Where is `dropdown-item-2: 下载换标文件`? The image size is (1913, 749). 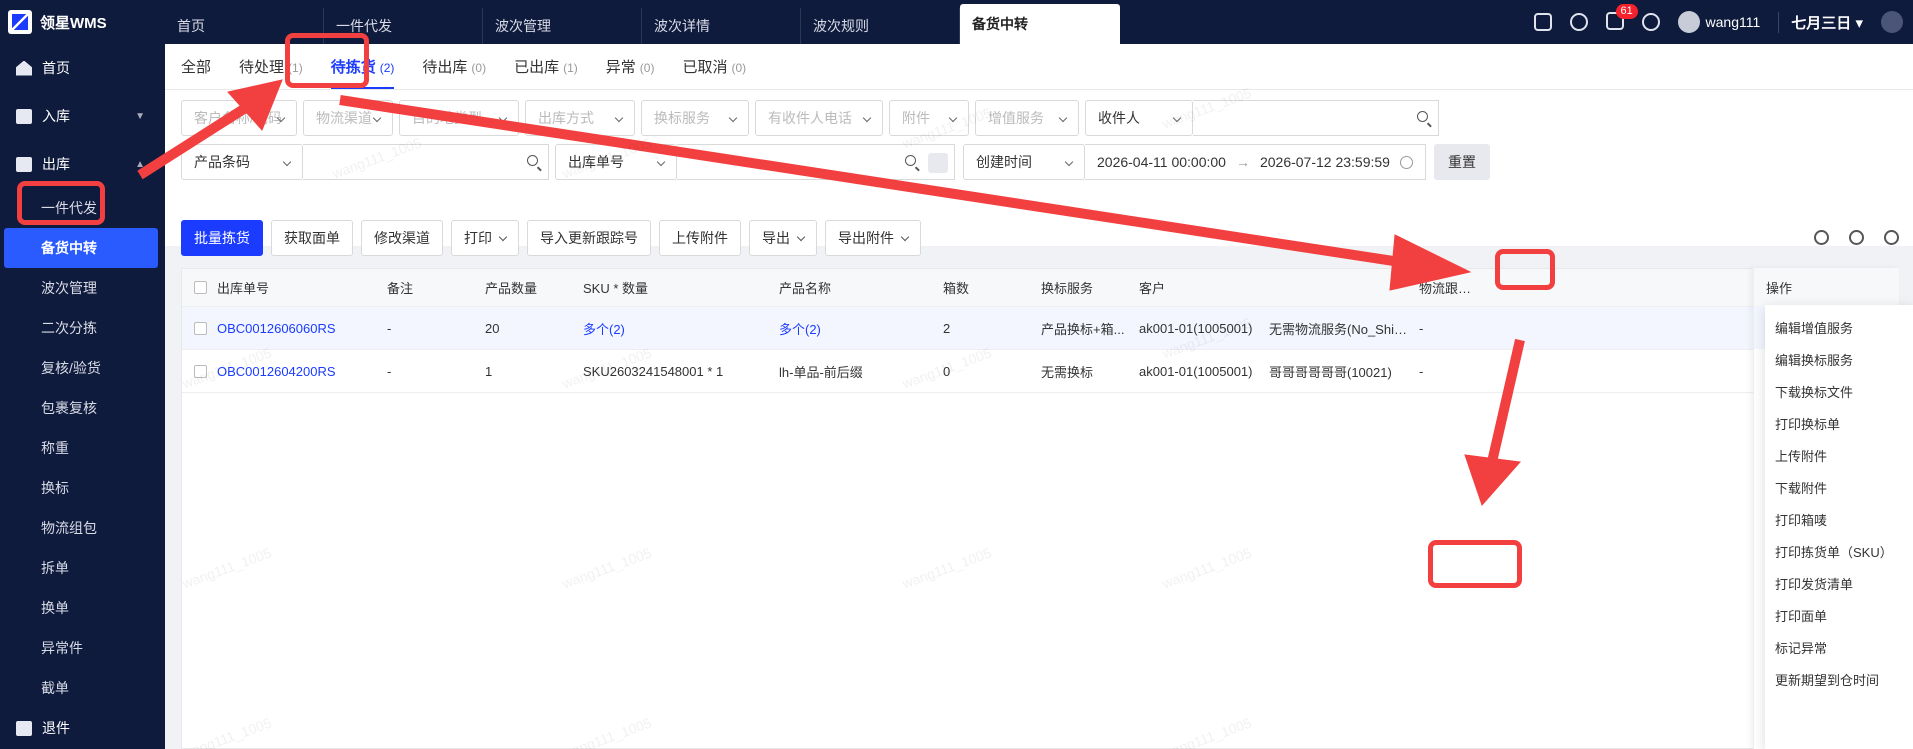
dropdown-item-2: 下载换标文件 is located at coordinates (1839, 391).